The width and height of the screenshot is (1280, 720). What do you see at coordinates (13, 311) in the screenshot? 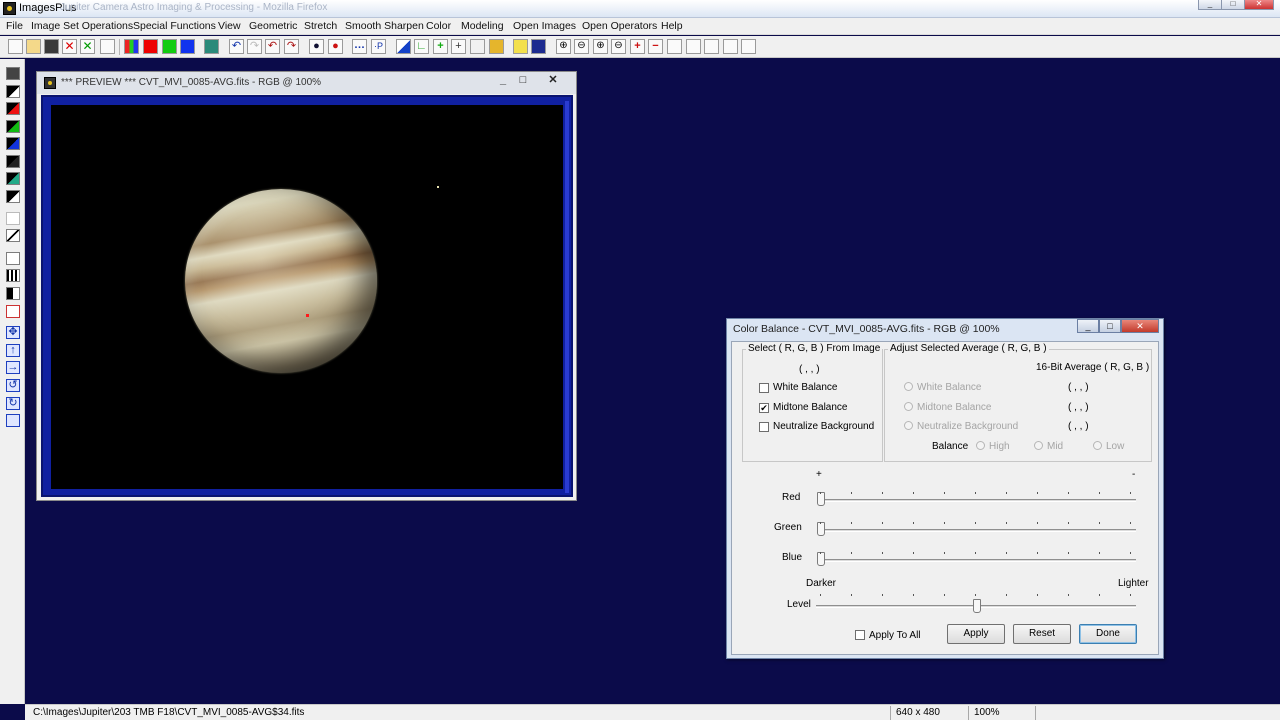
I see `zoom-tool-icon` at bounding box center [13, 311].